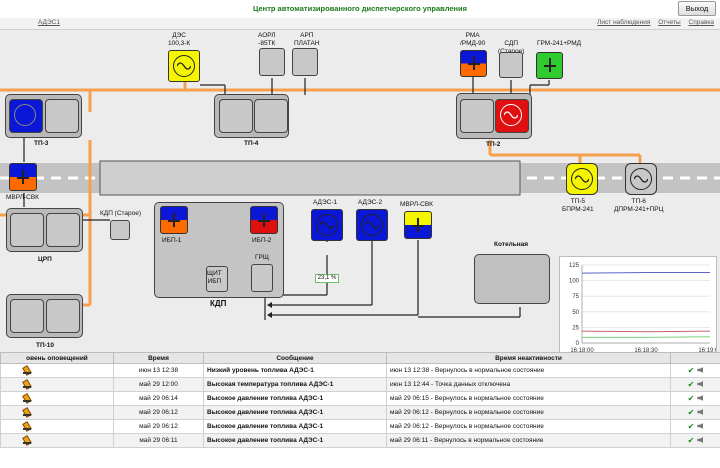  What do you see at coordinates (43, 116) in the screenshot?
I see `tp3-group` at bounding box center [43, 116].